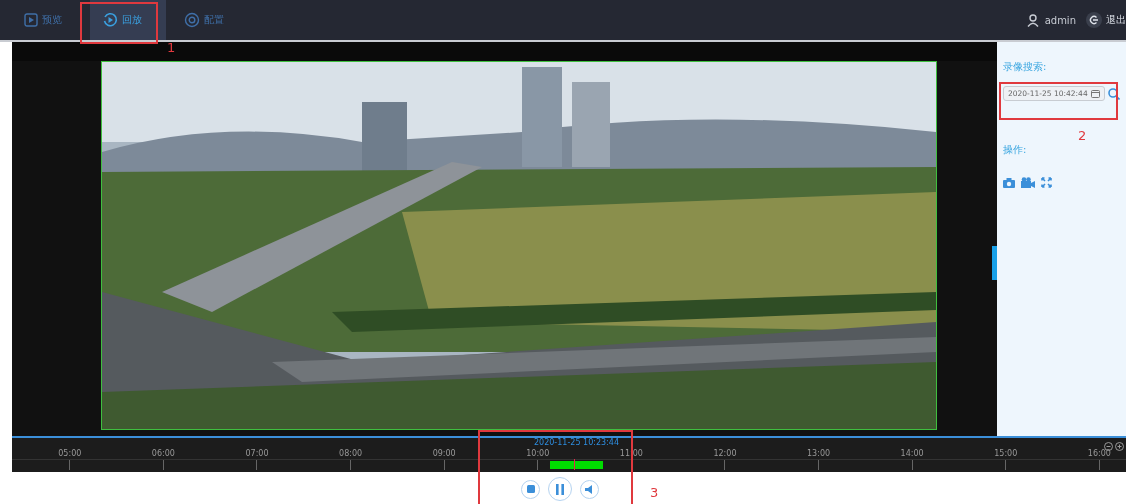 The image size is (1126, 504). I want to click on nav-tab: 回放, so click(128, 20).